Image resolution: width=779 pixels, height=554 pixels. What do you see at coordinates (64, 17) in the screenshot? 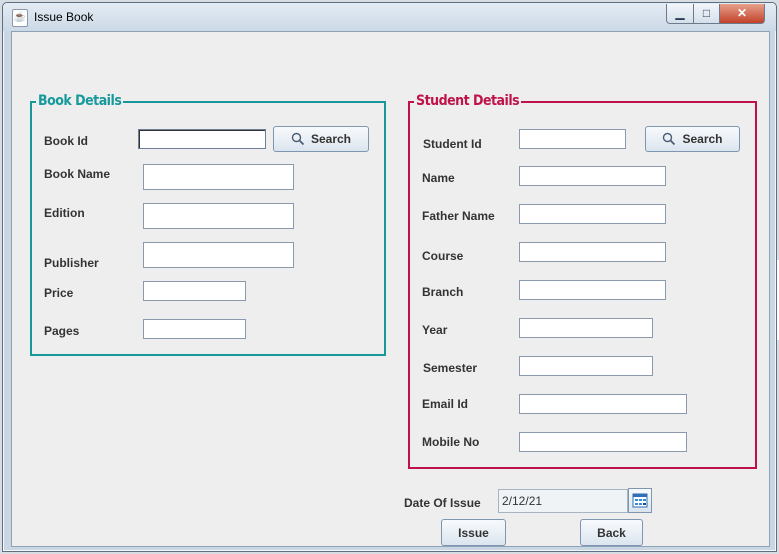
I see `window-title: Issue Book` at bounding box center [64, 17].